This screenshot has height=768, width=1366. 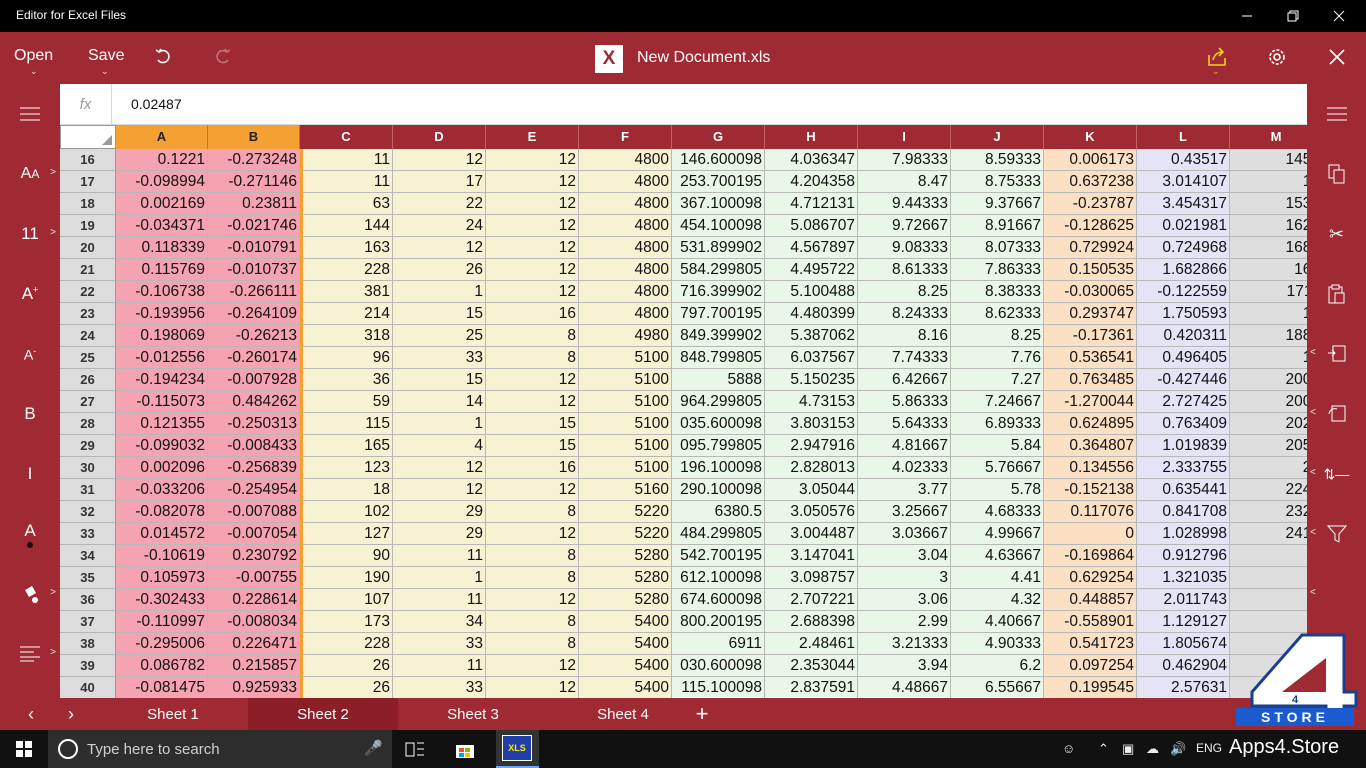 I want to click on cell-c37: 173, so click(x=346, y=622).